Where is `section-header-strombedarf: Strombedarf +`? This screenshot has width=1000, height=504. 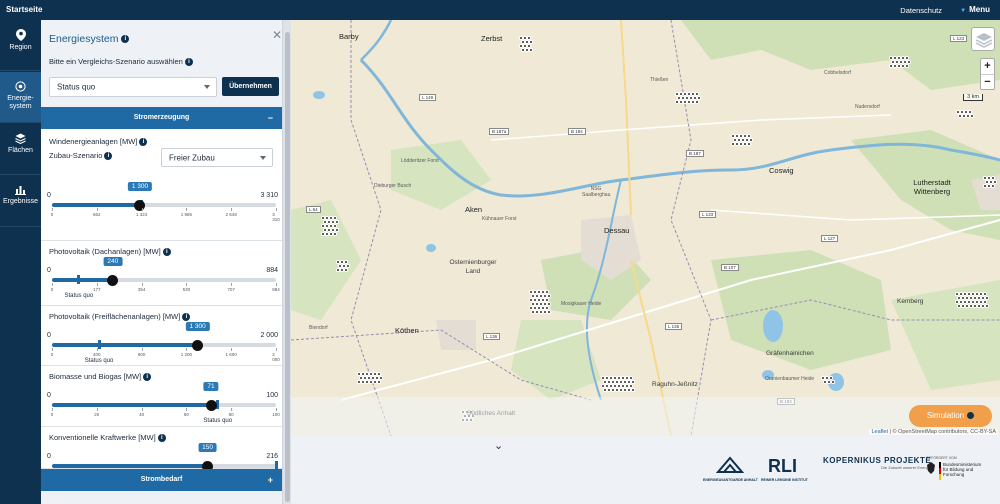 section-header-strombedarf: Strombedarf + is located at coordinates (161, 480).